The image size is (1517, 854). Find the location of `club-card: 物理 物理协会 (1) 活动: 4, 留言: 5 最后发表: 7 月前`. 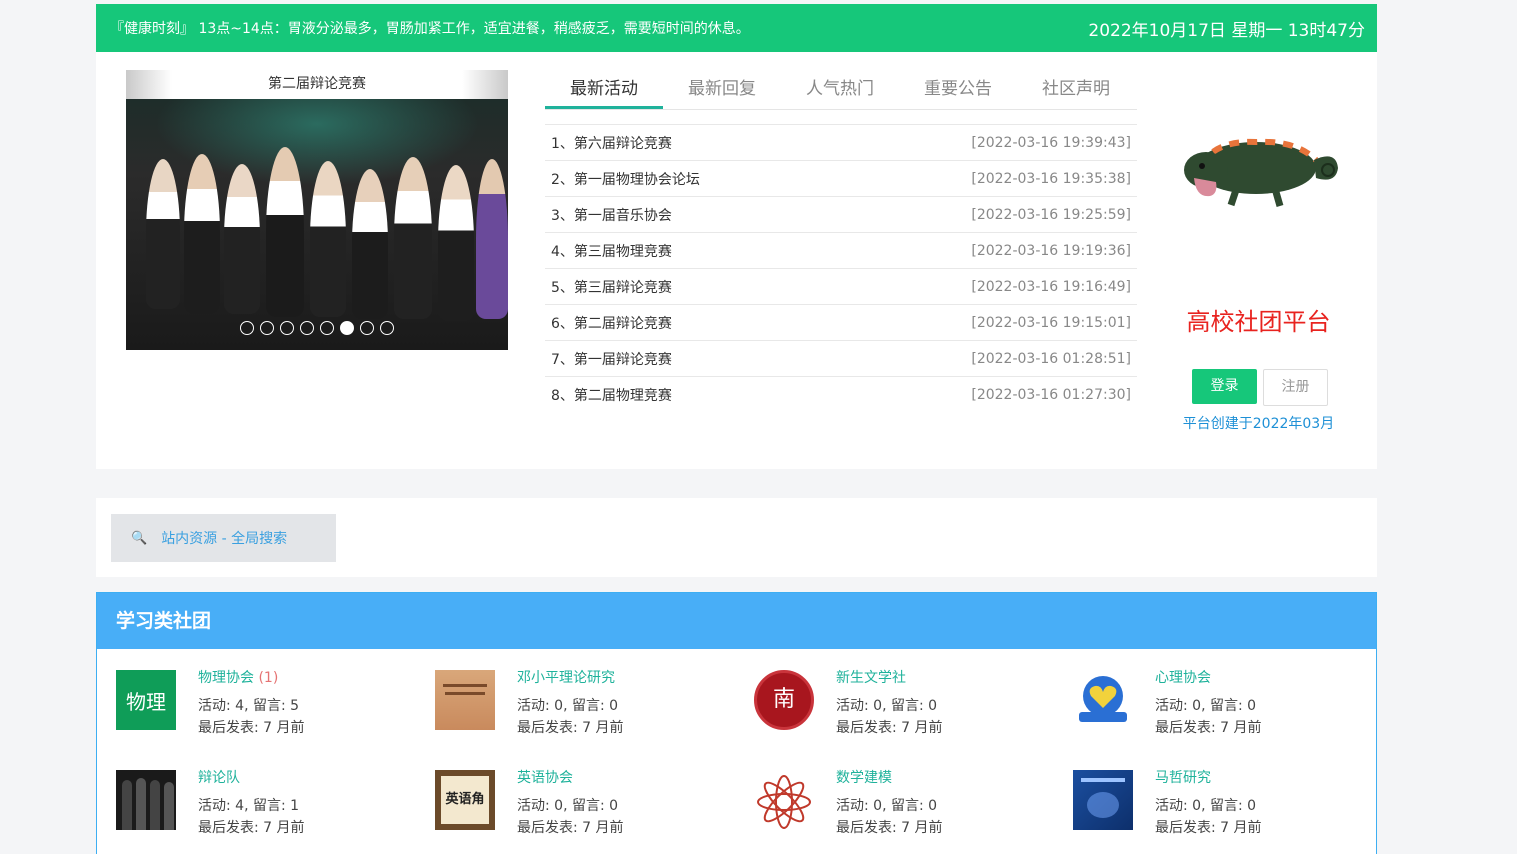

club-card: 物理 物理协会 (1) 活动: 4, 留言: 5 最后发表: 7 月前 is located at coordinates (275, 703).